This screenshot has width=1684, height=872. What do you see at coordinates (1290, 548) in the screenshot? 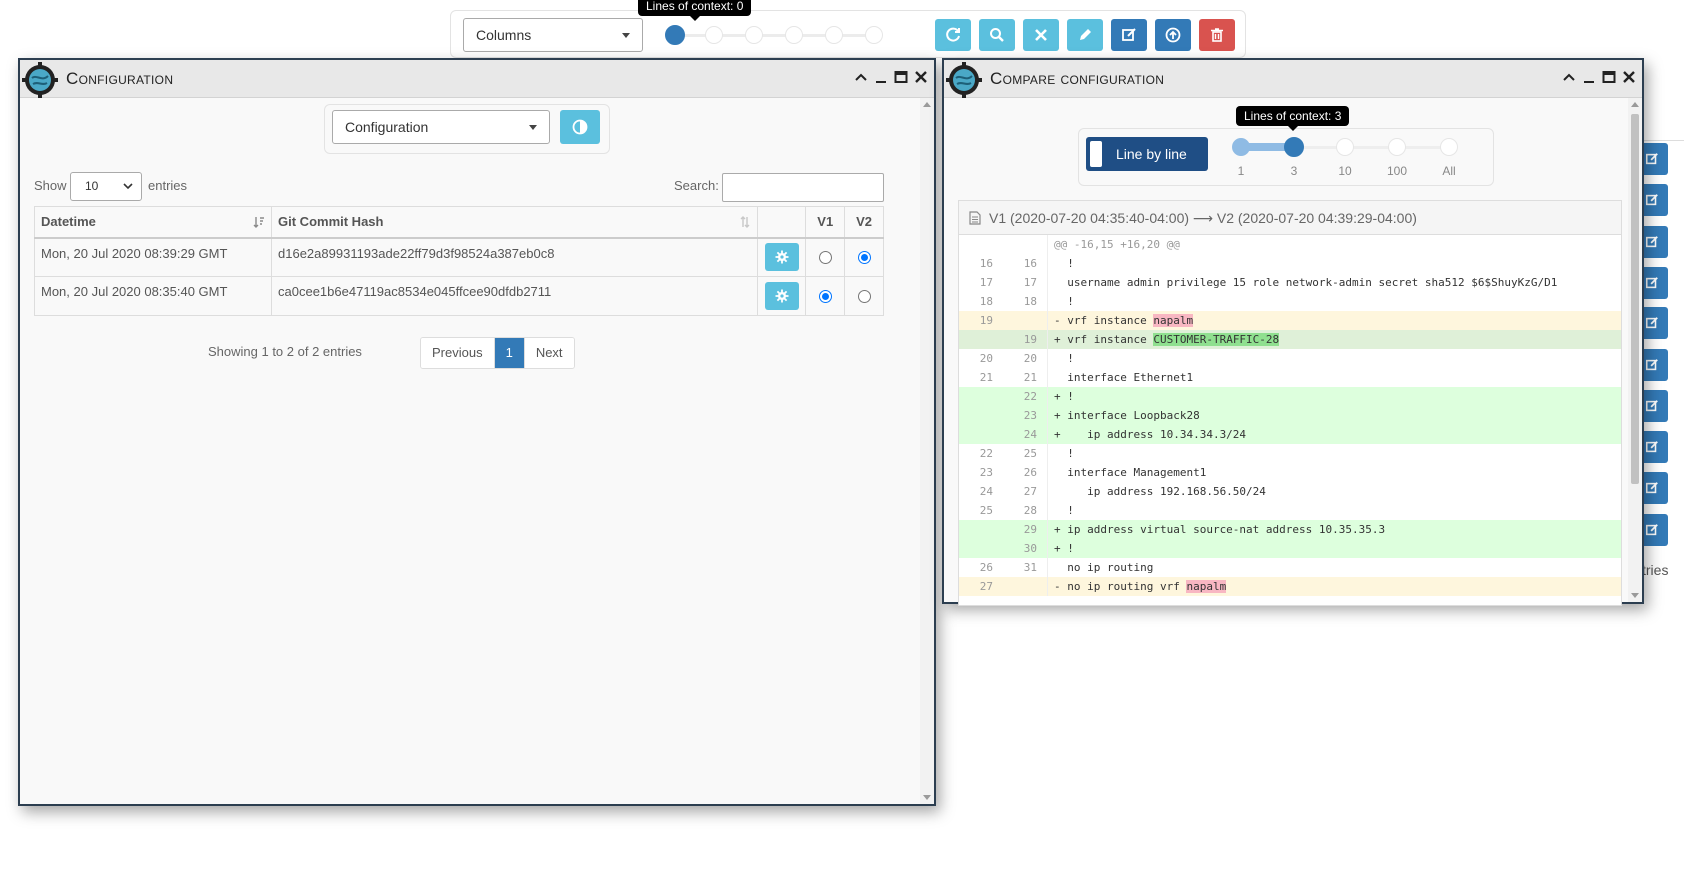
I see `diff-line: 30 + !` at bounding box center [1290, 548].